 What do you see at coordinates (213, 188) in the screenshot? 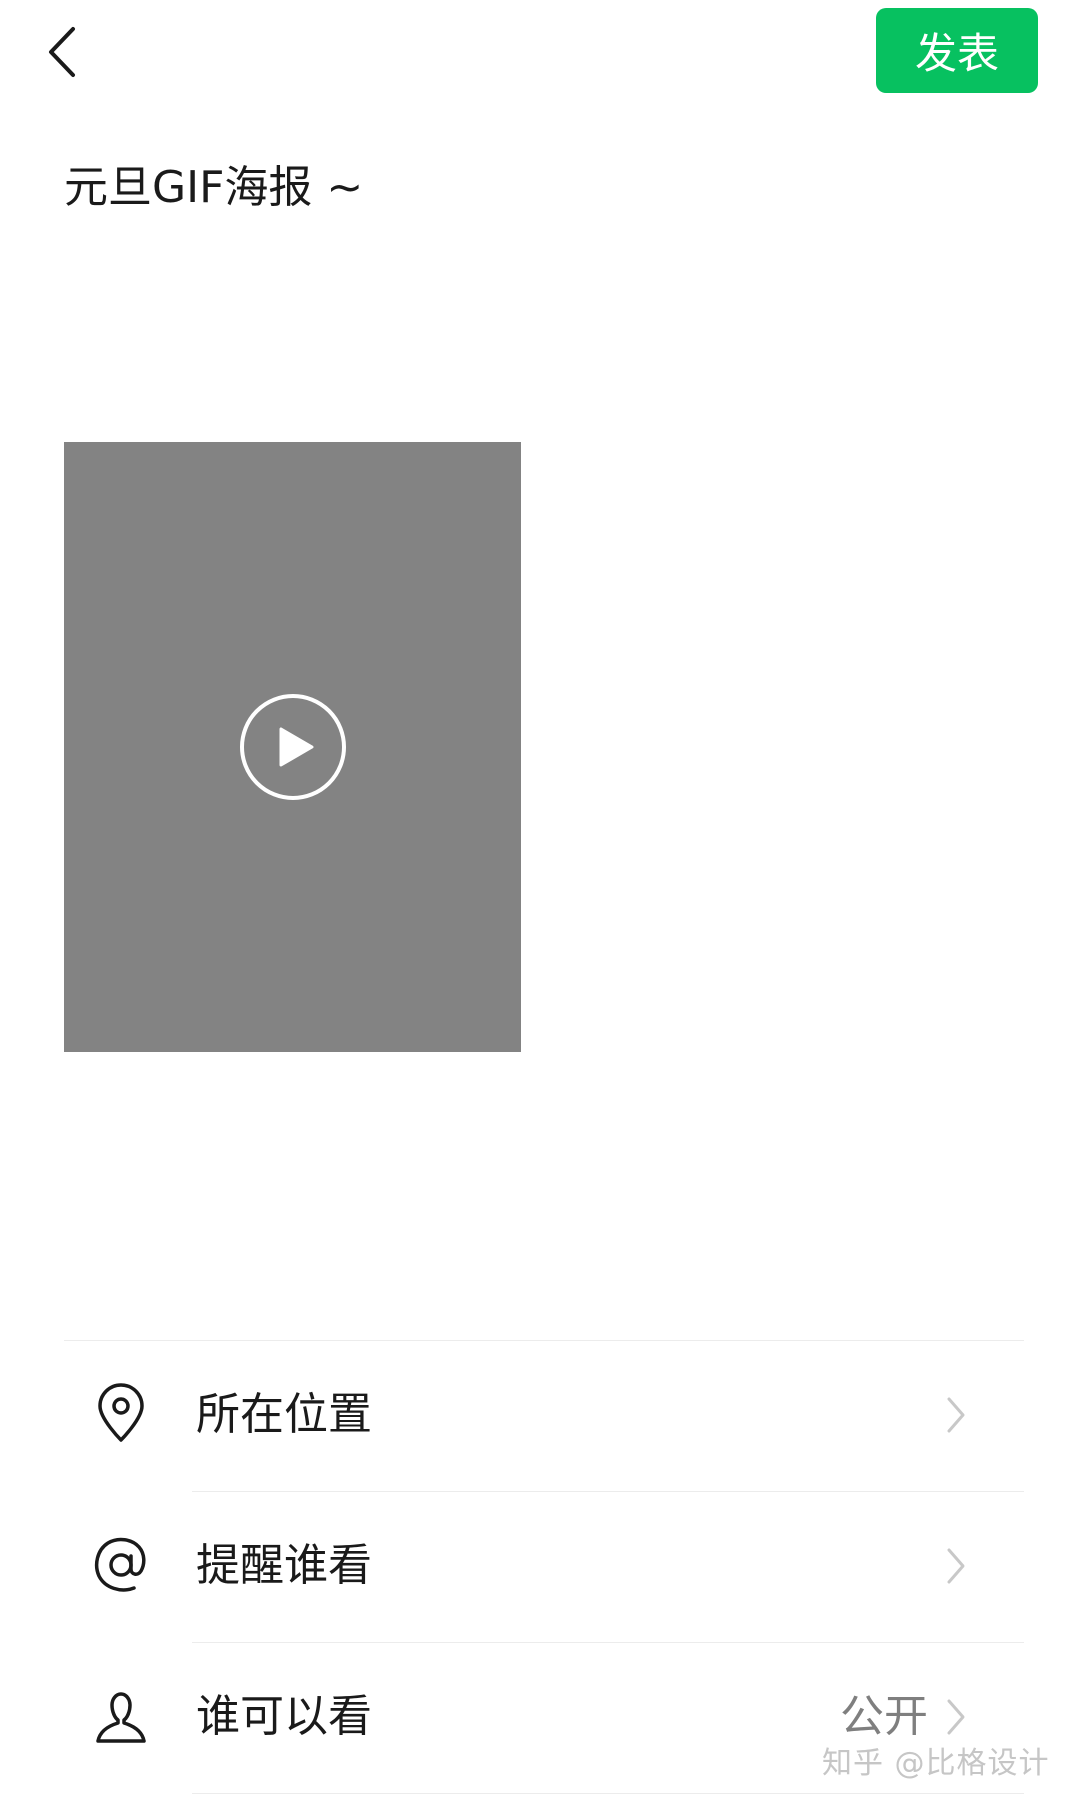
I see `post-caption: 元旦GIF海报 ~` at bounding box center [213, 188].